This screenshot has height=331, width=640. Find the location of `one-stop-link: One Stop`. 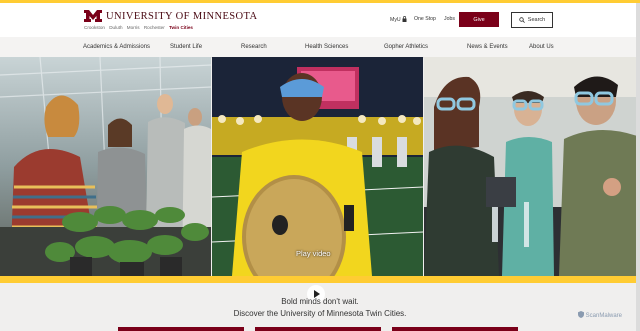

one-stop-link: One Stop is located at coordinates (425, 19).